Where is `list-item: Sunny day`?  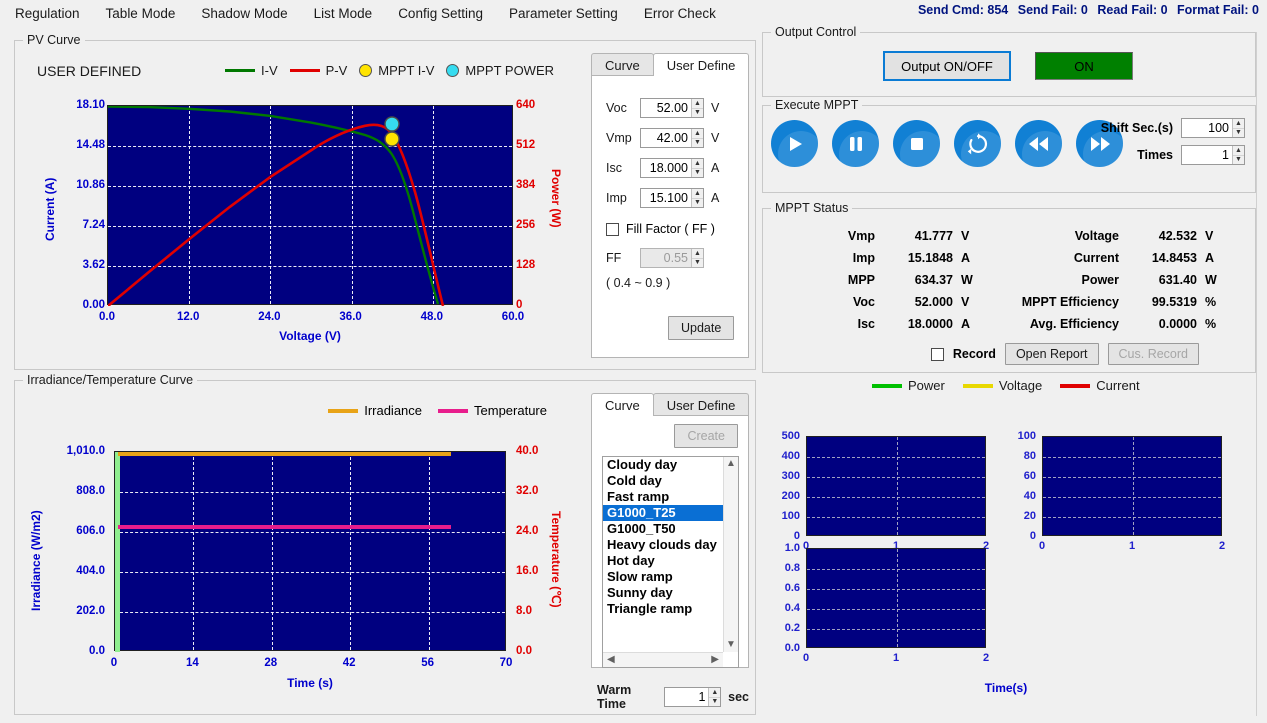 list-item: Sunny day is located at coordinates (663, 593).